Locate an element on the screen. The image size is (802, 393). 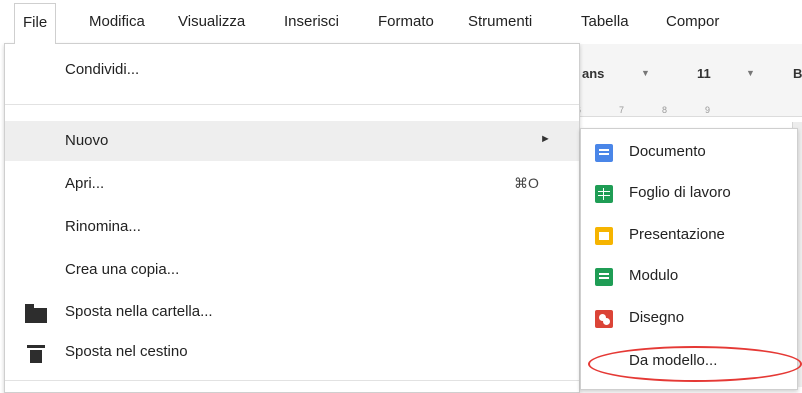
menu-item-label: Sposta nel cestino is located at coordinates (126, 351).